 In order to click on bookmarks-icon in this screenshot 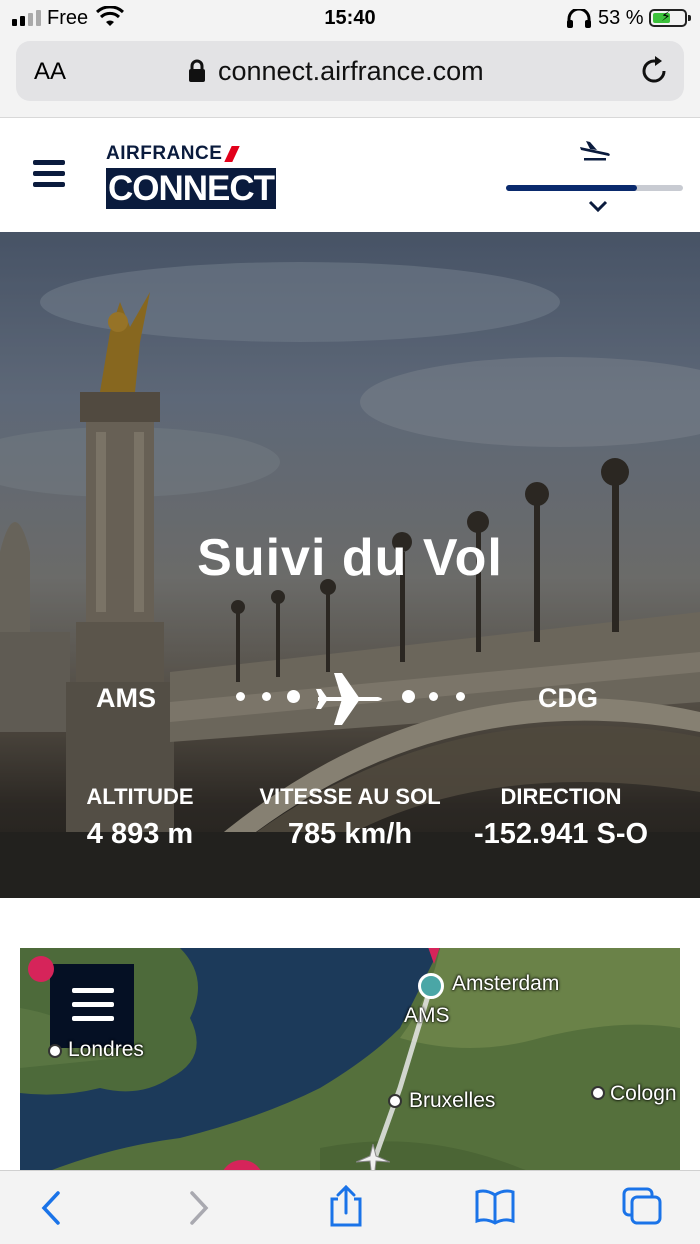, I will do `click(495, 1209)`.